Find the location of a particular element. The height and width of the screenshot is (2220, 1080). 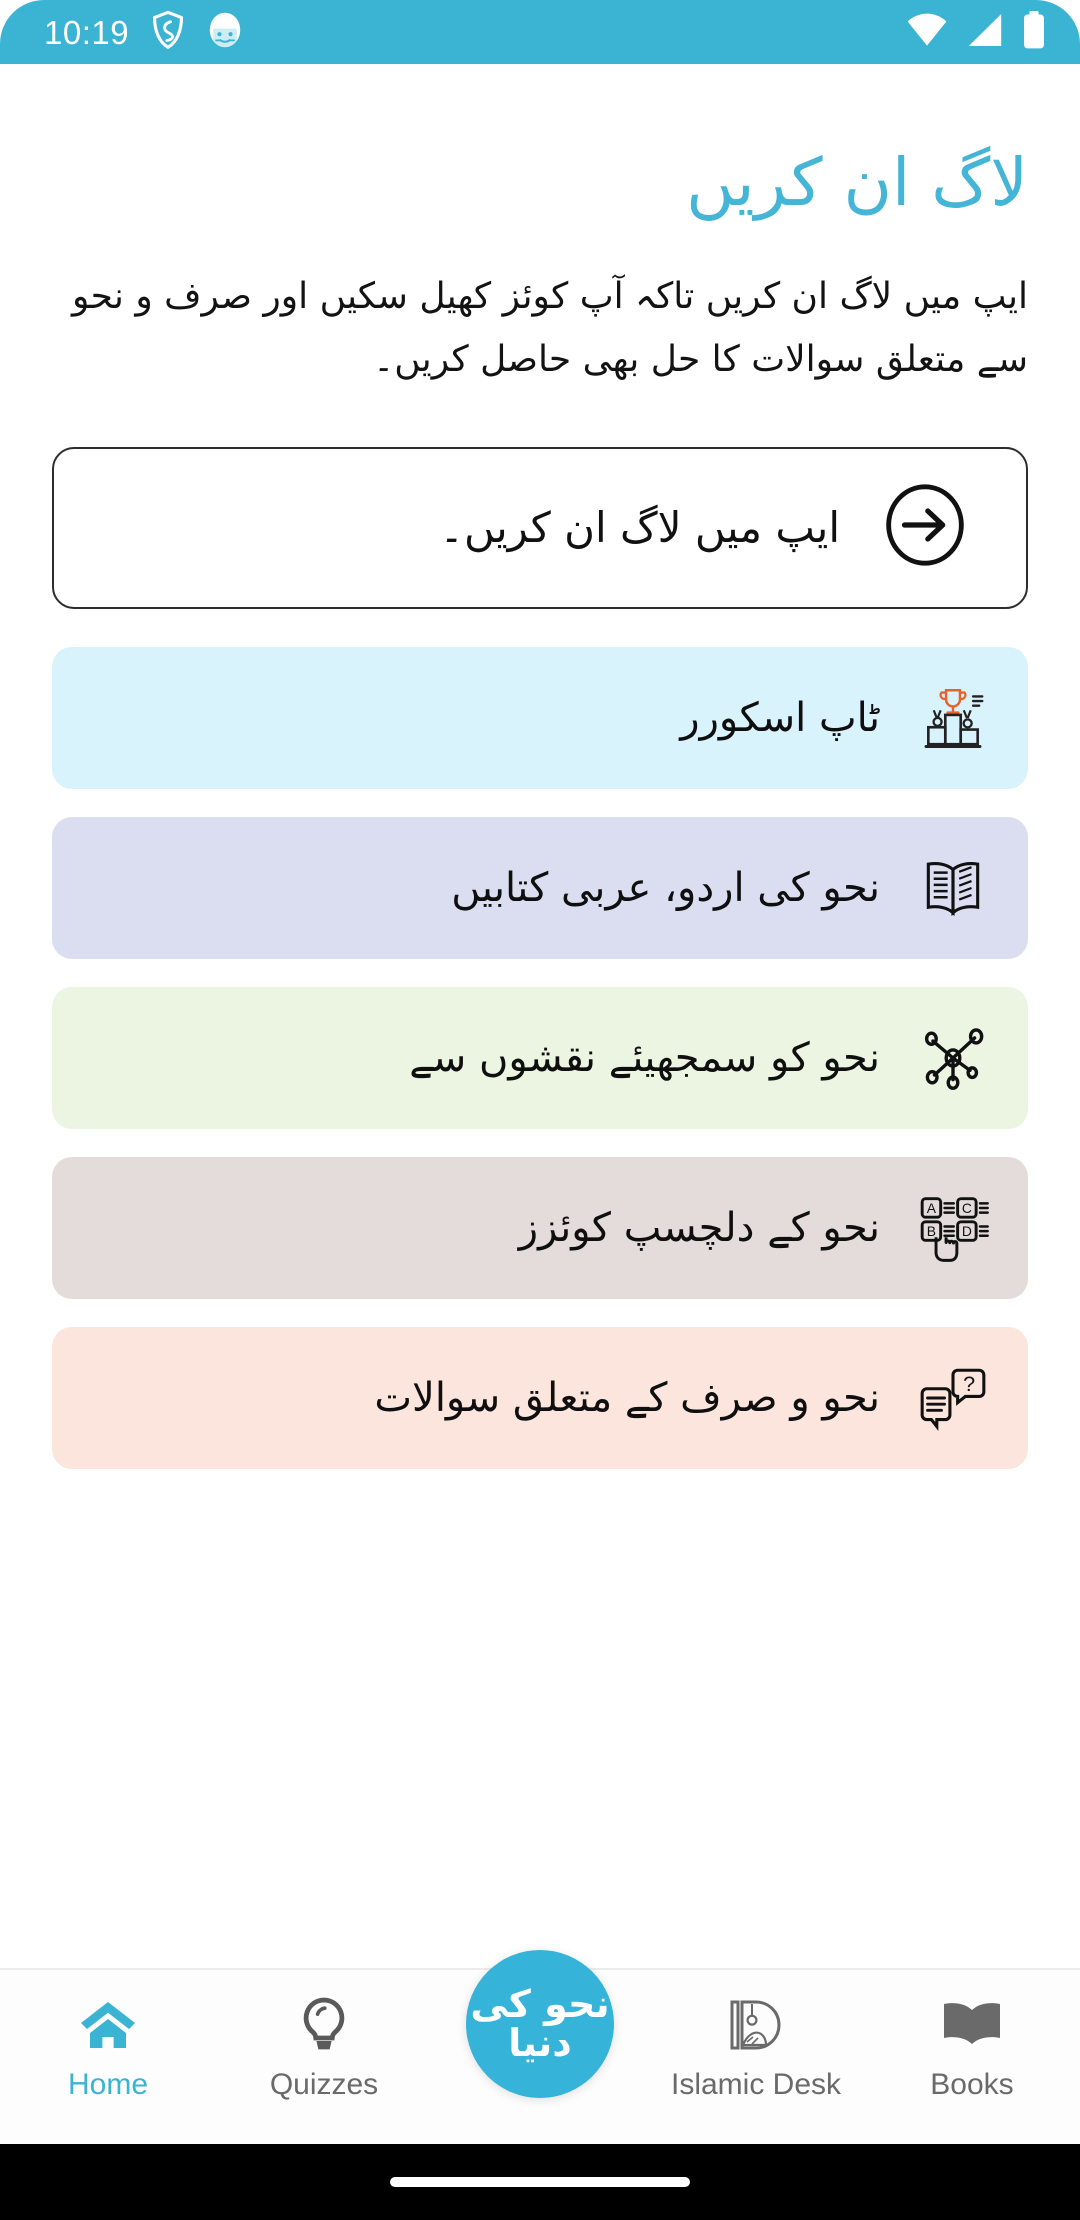

home-icon is located at coordinates (108, 2025).